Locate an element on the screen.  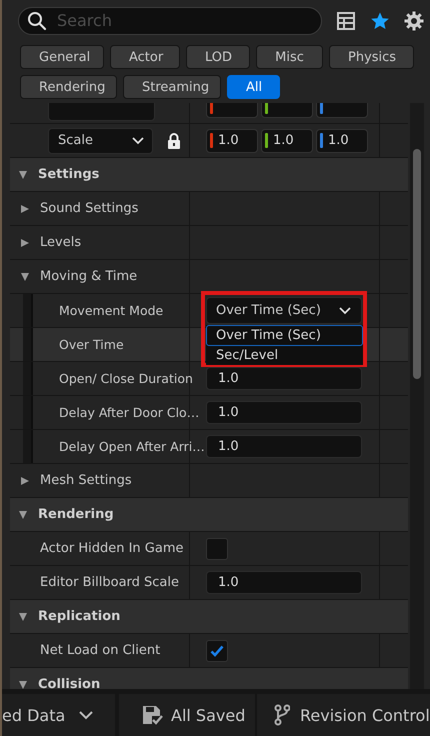
filter-tab: Misc is located at coordinates (289, 57).